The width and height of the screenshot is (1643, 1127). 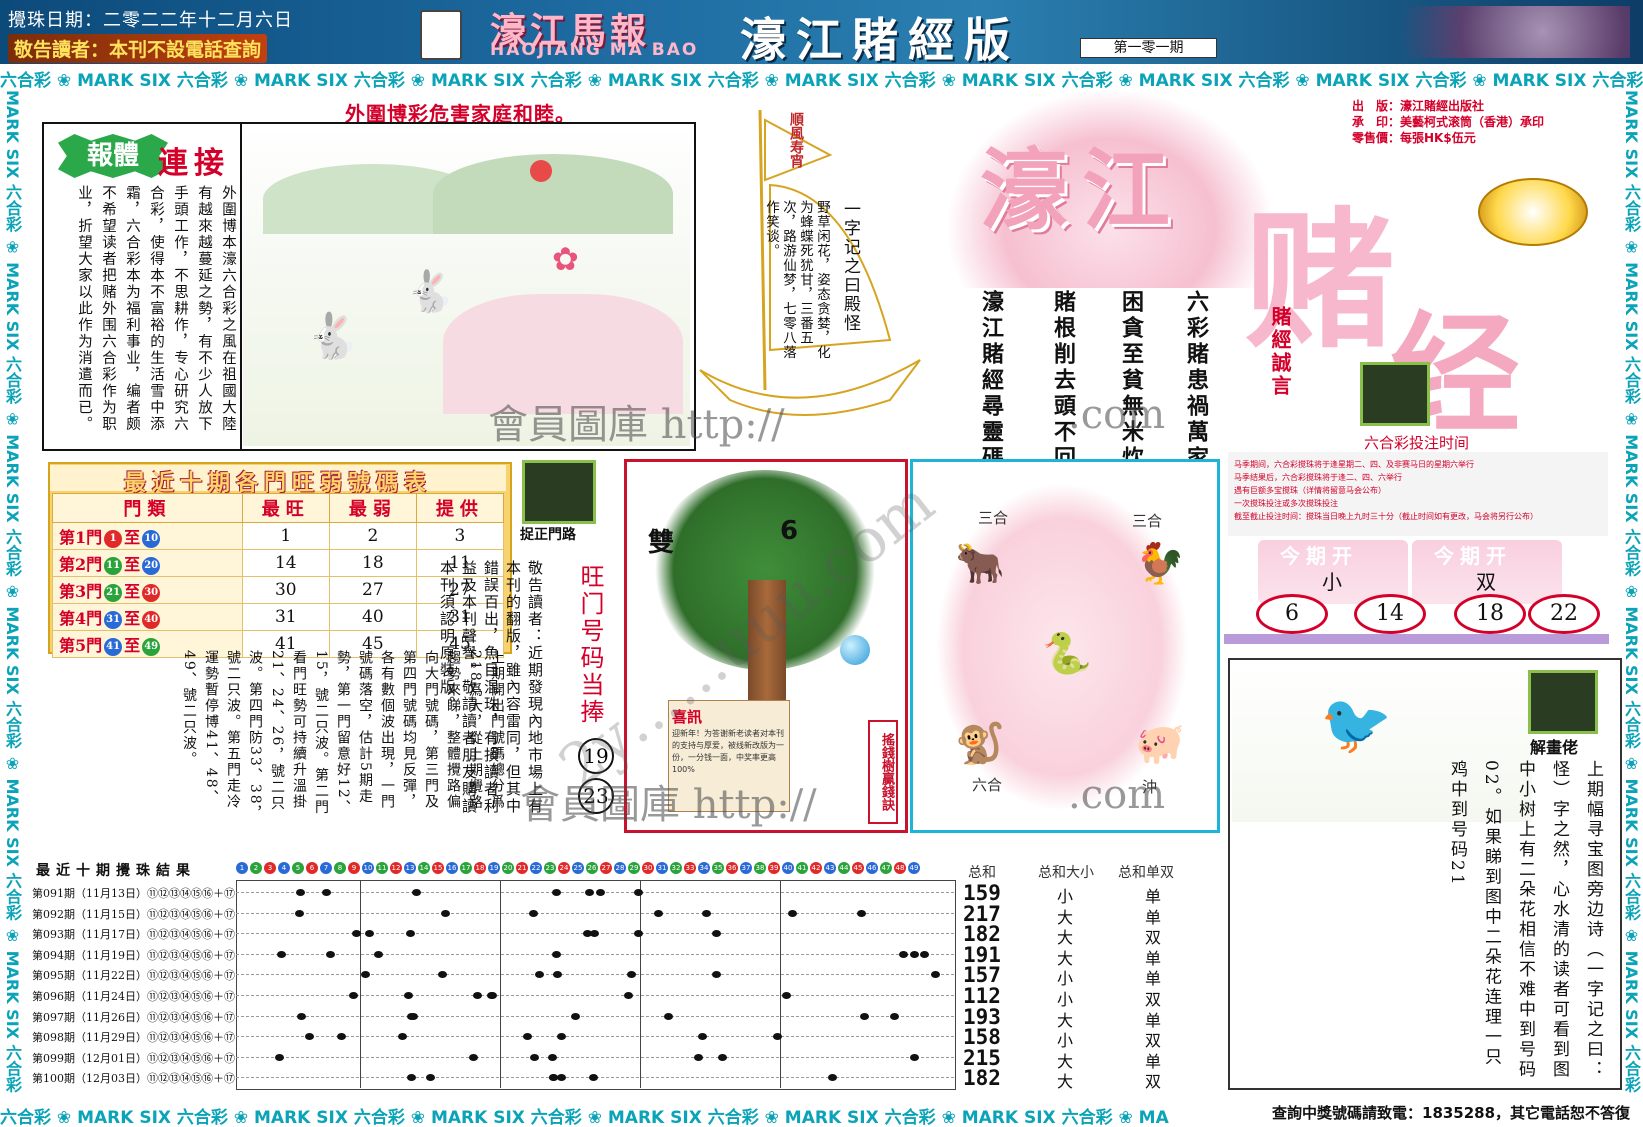 I want to click on number-ball-icon: 46, so click(x=872, y=868).